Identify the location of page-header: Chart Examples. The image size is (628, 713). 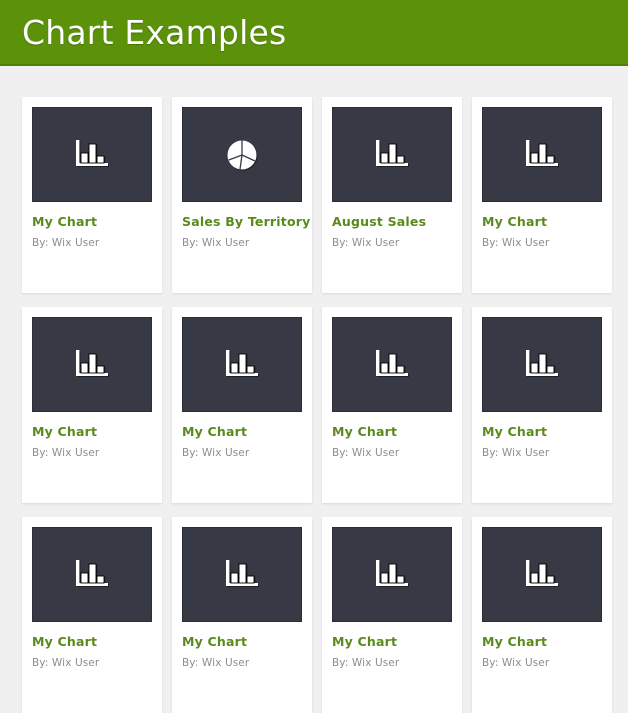
(314, 33).